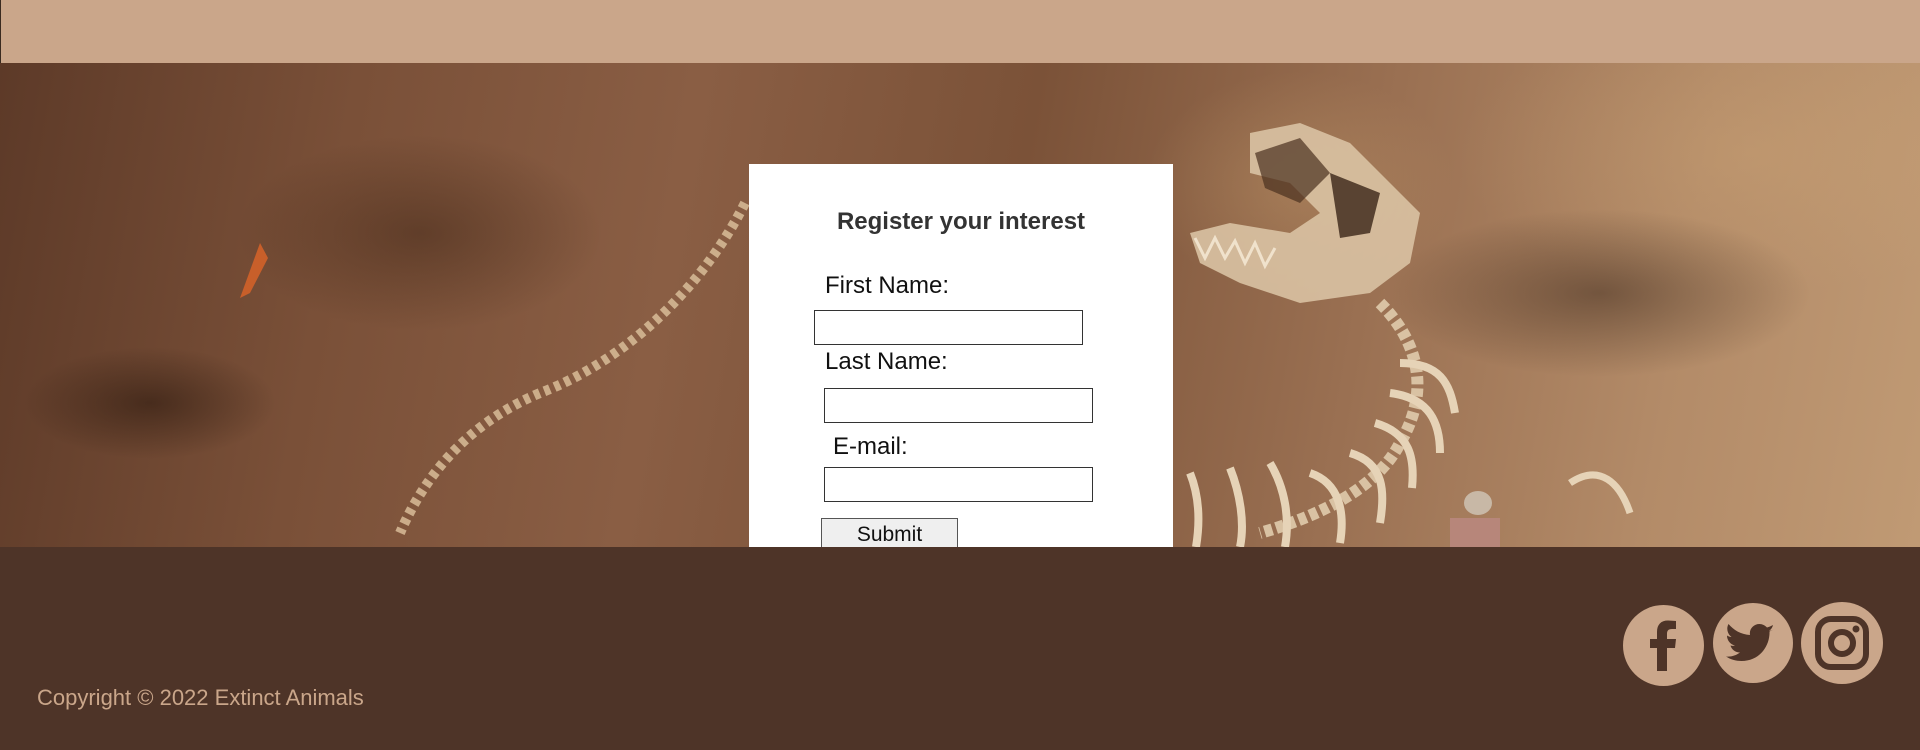  Describe the element at coordinates (887, 285) in the screenshot. I see `first-name-label: First Name:` at that location.